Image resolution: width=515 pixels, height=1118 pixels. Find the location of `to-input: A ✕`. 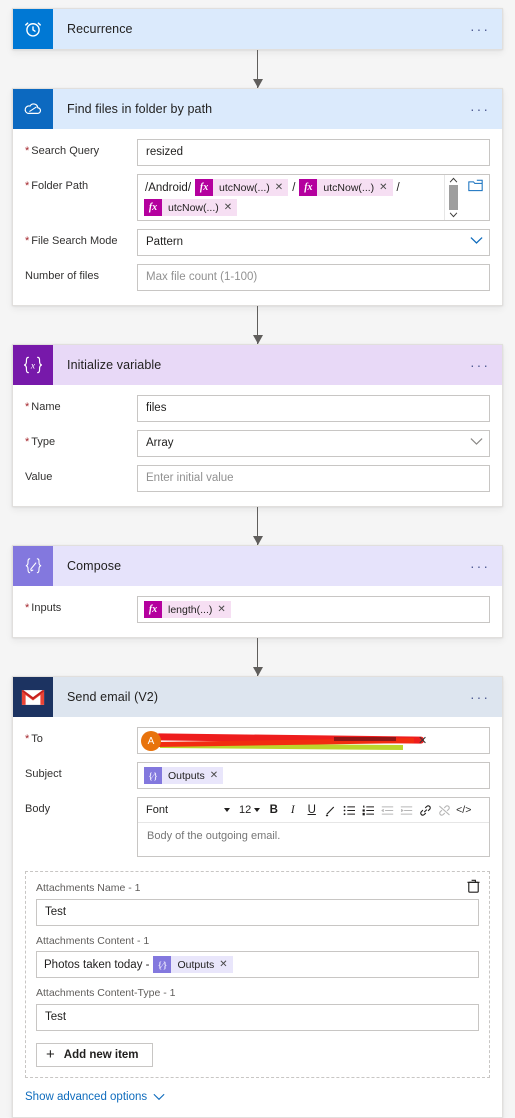

to-input: A ✕ is located at coordinates (313, 740).